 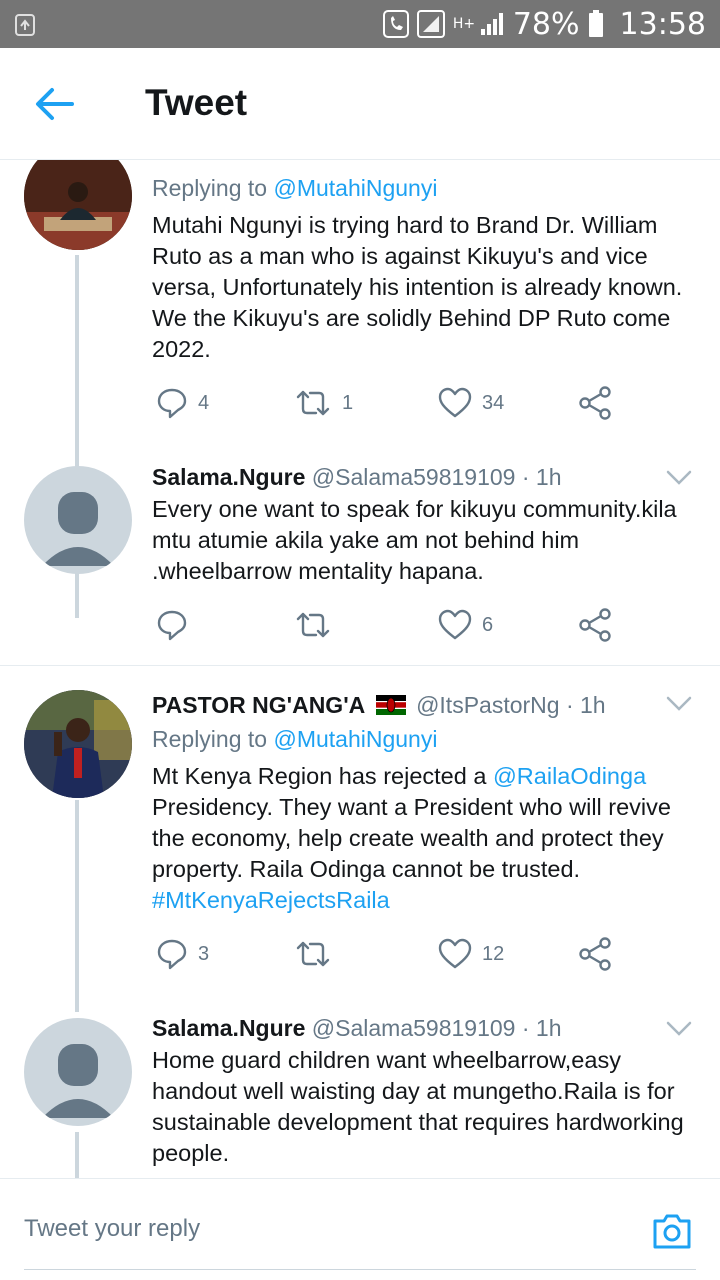 I want to click on reply-composer, so click(x=360, y=1229).